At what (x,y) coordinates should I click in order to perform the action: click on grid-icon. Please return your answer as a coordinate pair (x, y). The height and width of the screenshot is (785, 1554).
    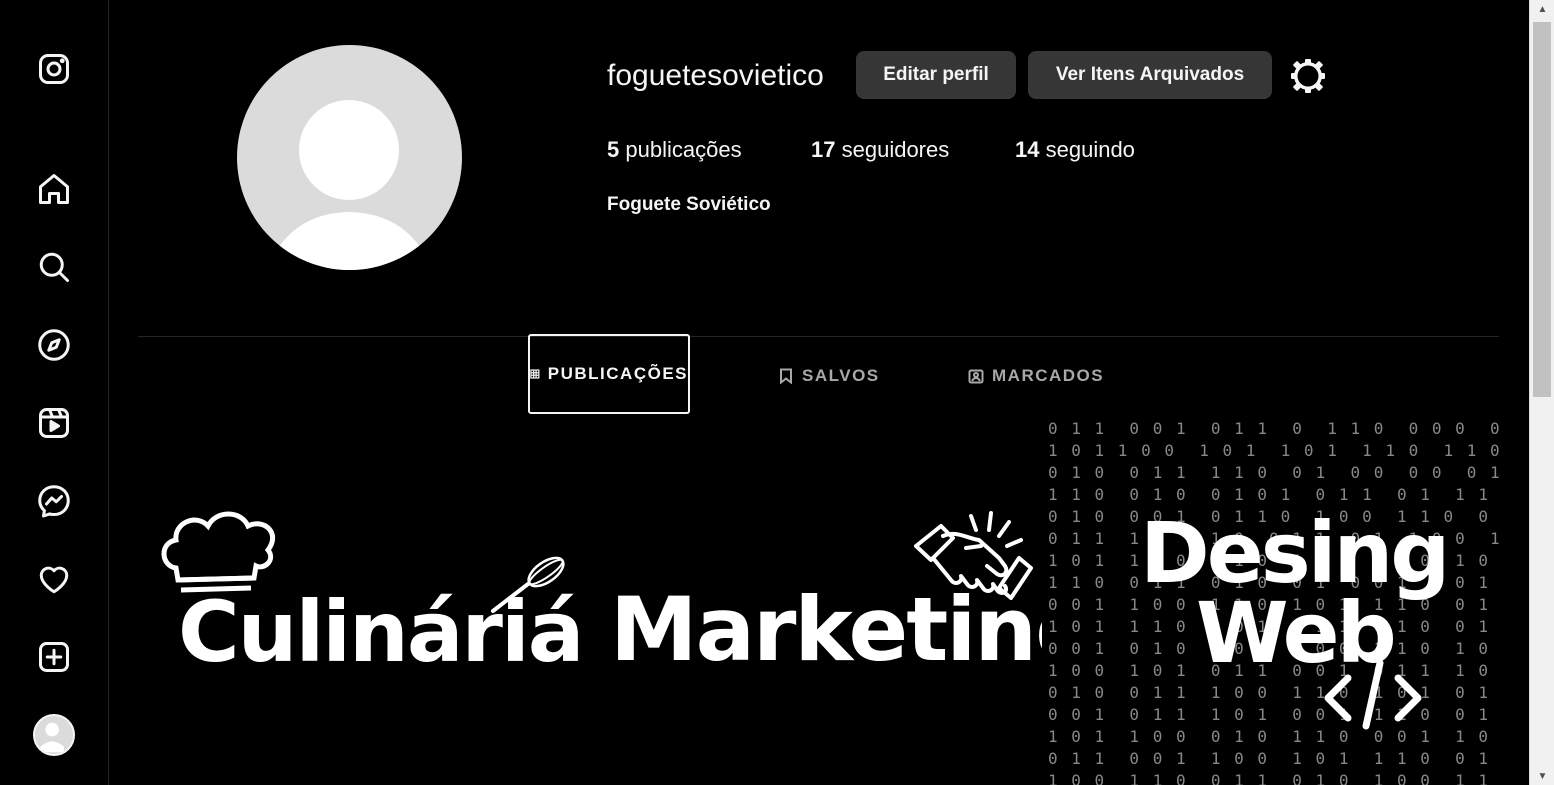
    Looking at the image, I should click on (535, 374).